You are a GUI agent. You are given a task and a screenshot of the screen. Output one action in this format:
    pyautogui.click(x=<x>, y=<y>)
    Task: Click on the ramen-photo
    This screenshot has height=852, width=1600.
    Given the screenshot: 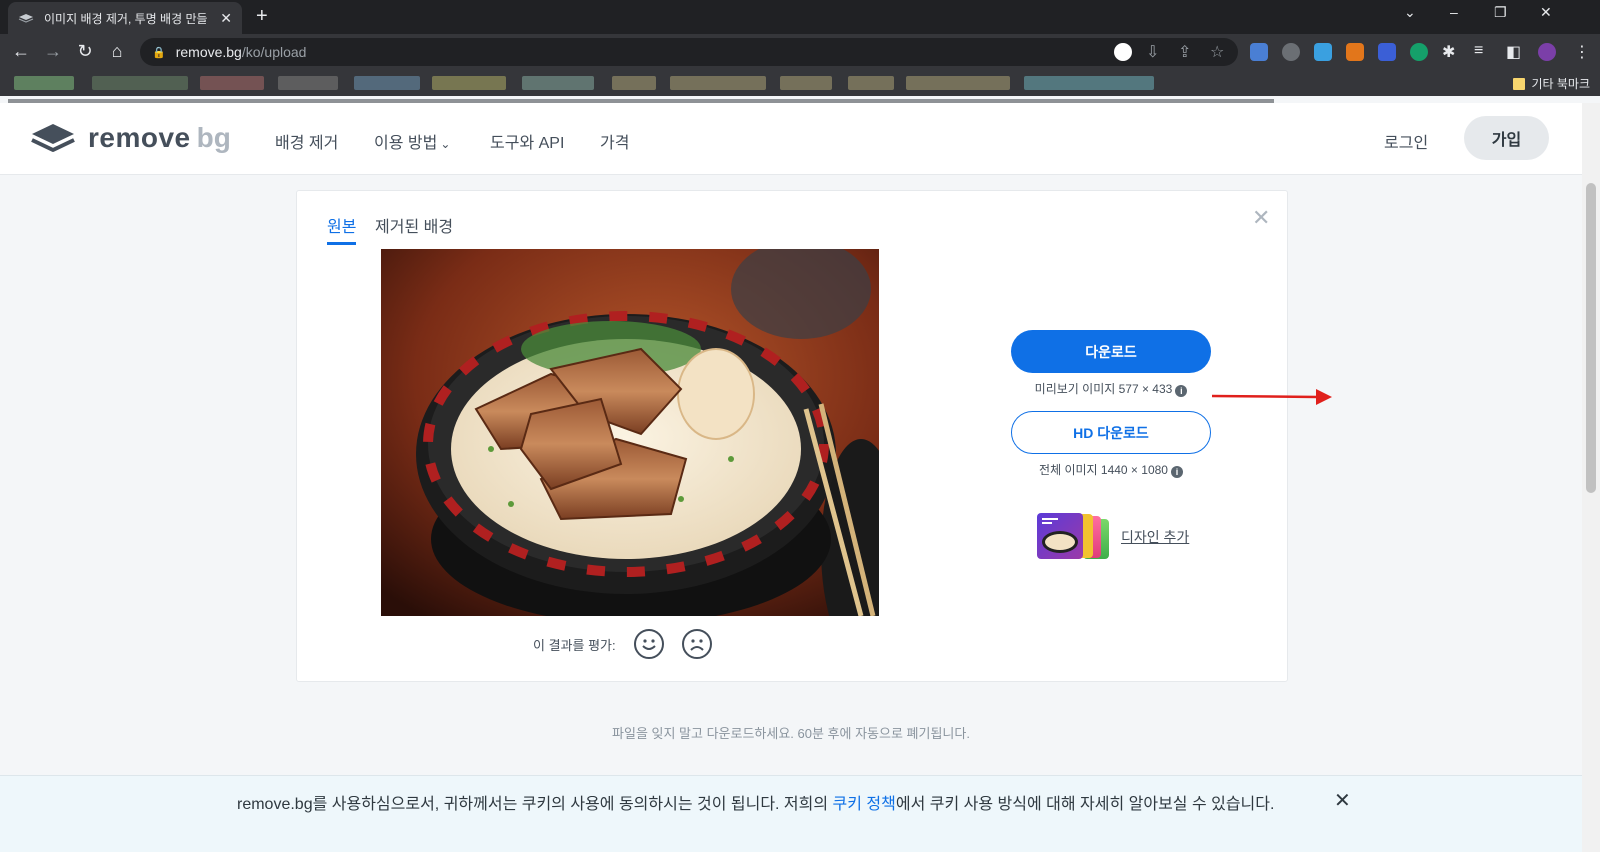 What is the action you would take?
    pyautogui.click(x=630, y=432)
    